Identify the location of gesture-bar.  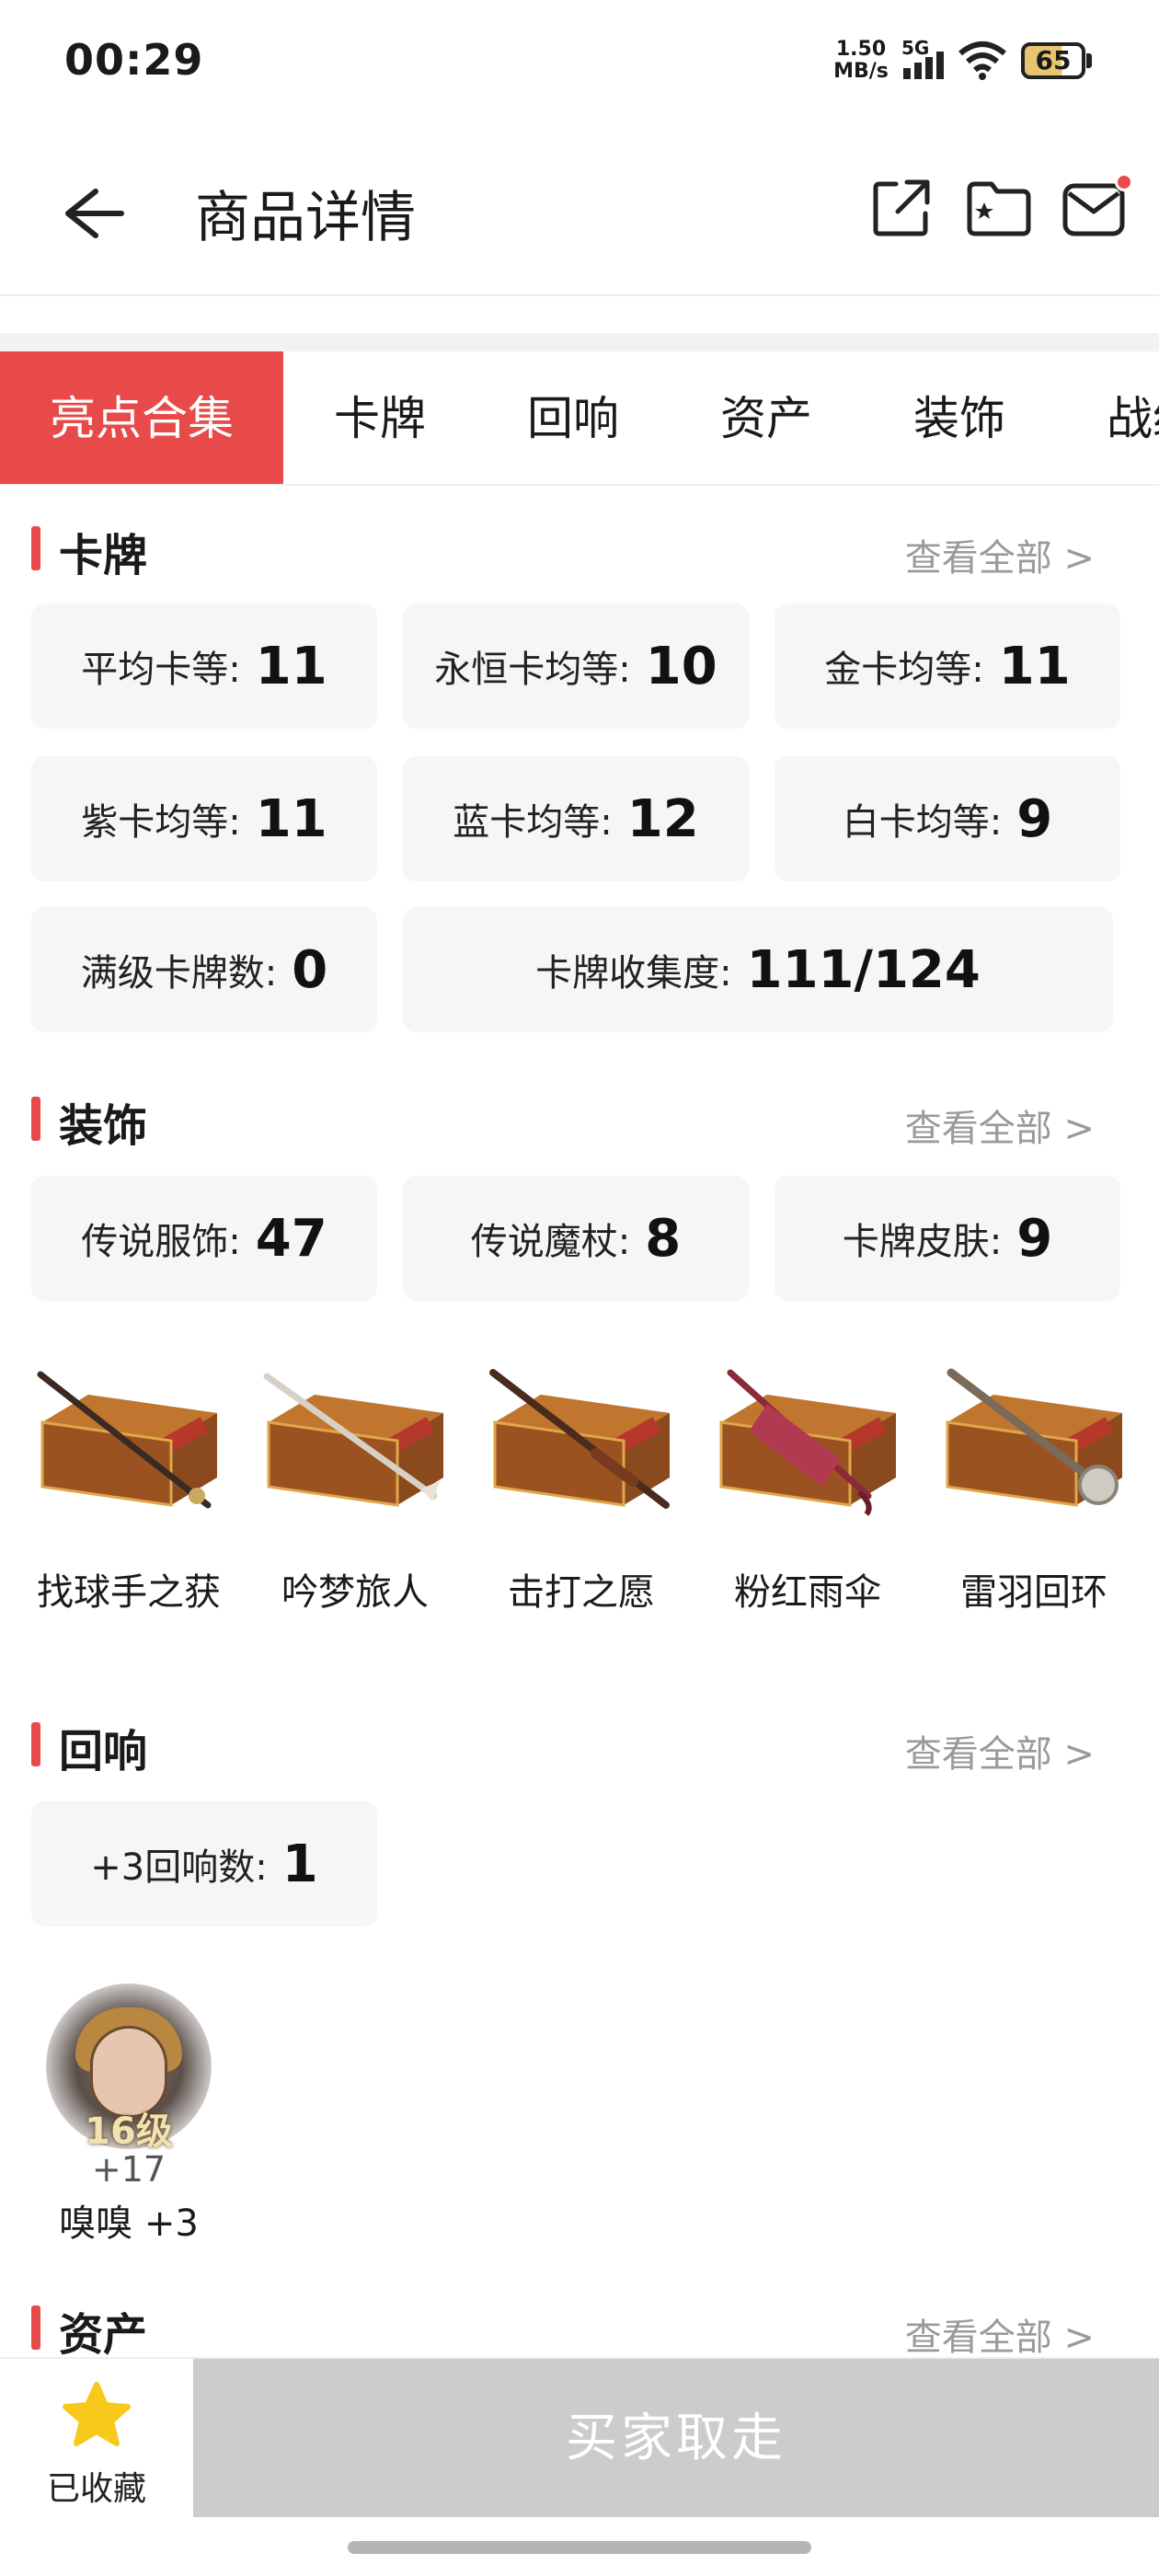
(579, 2546).